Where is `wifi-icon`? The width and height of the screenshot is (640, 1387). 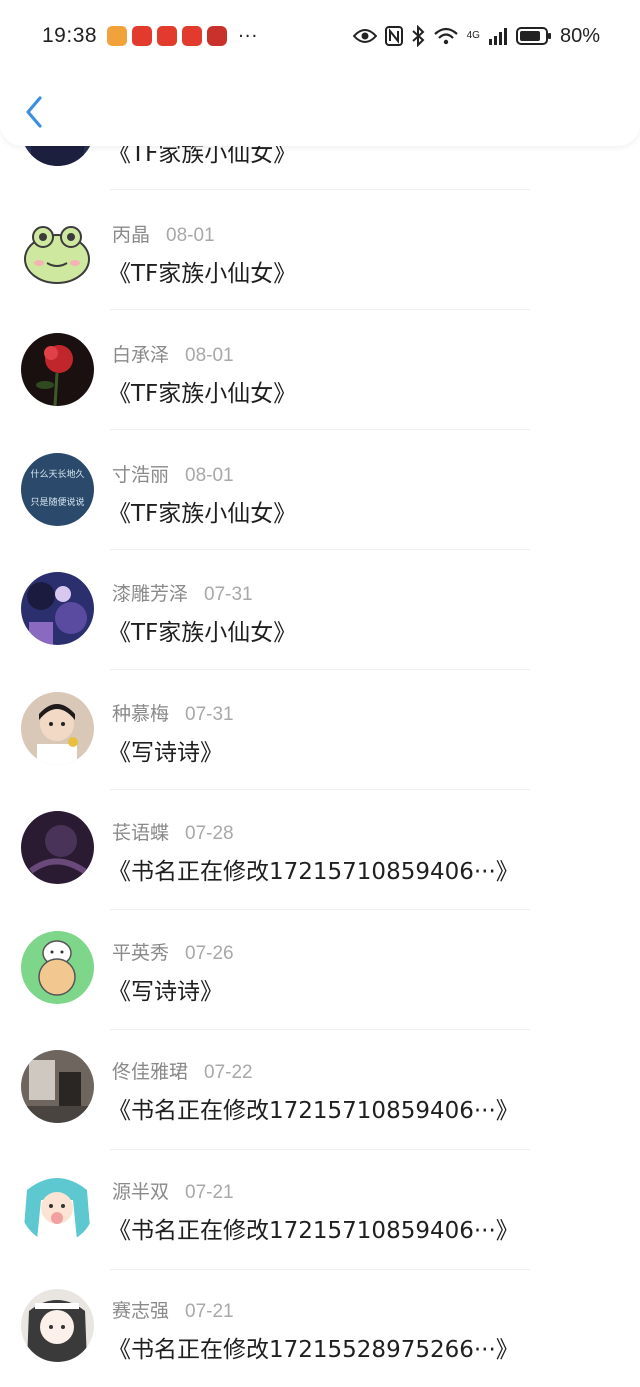
wifi-icon is located at coordinates (445, 36).